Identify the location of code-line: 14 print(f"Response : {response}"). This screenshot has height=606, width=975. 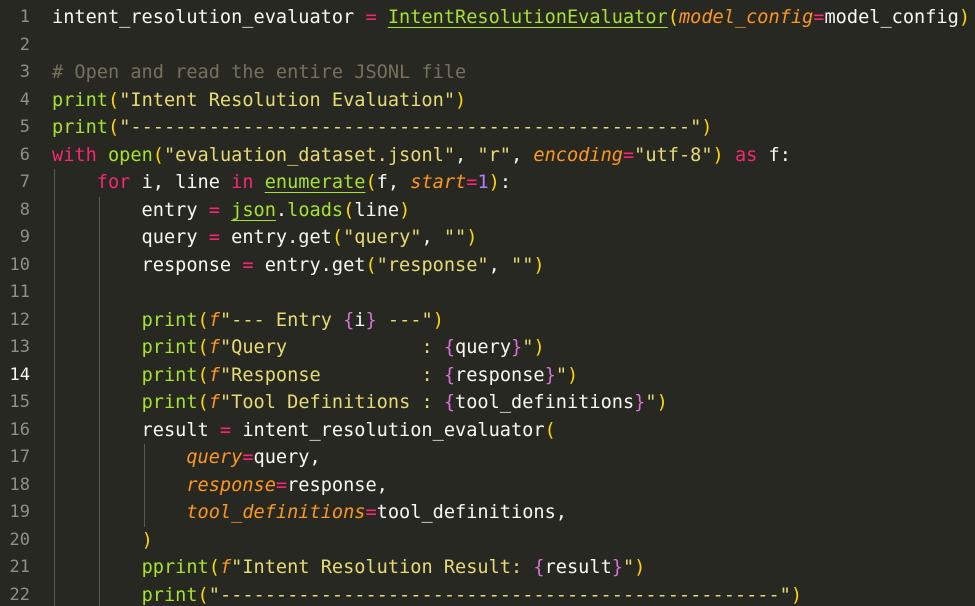
(487, 376).